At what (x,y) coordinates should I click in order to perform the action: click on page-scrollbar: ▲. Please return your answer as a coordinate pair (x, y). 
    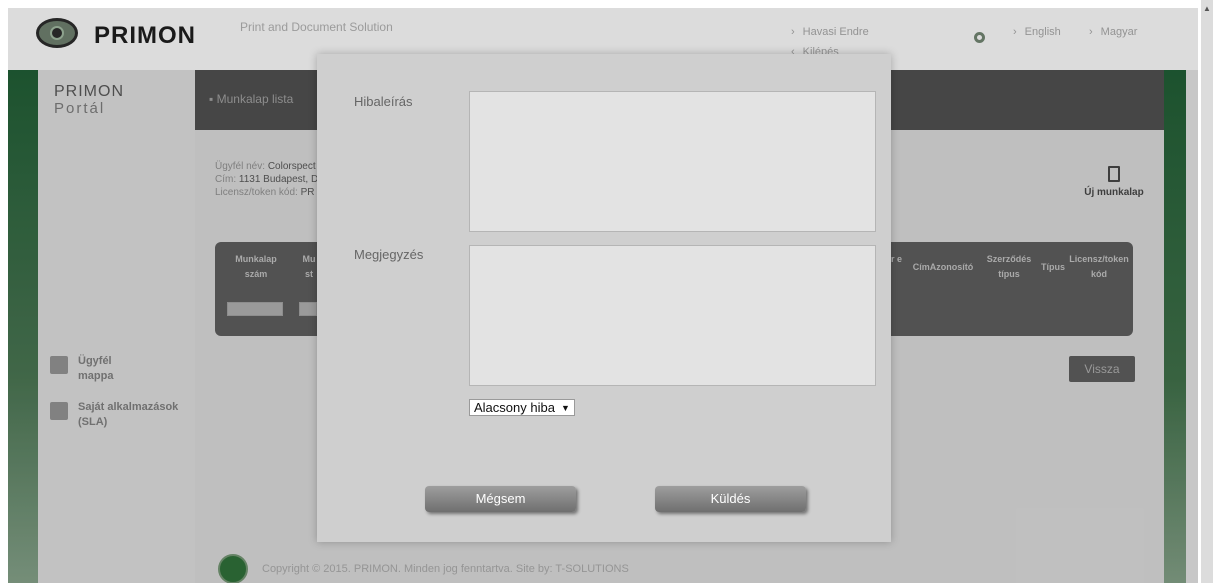
    Looking at the image, I should click on (1207, 291).